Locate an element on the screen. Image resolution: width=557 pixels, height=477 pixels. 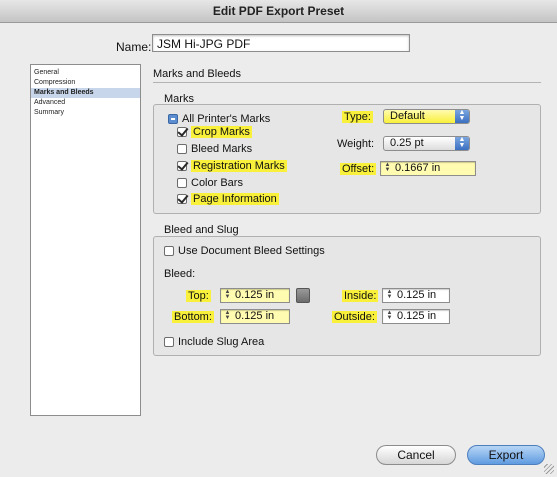
type-label-row: Type: is located at coordinates (357, 117).